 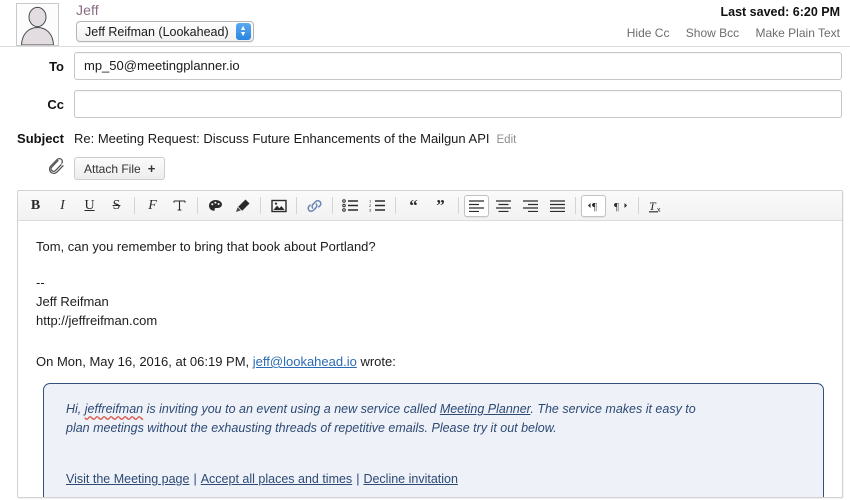 I want to click on to-label: To, so click(x=56, y=66).